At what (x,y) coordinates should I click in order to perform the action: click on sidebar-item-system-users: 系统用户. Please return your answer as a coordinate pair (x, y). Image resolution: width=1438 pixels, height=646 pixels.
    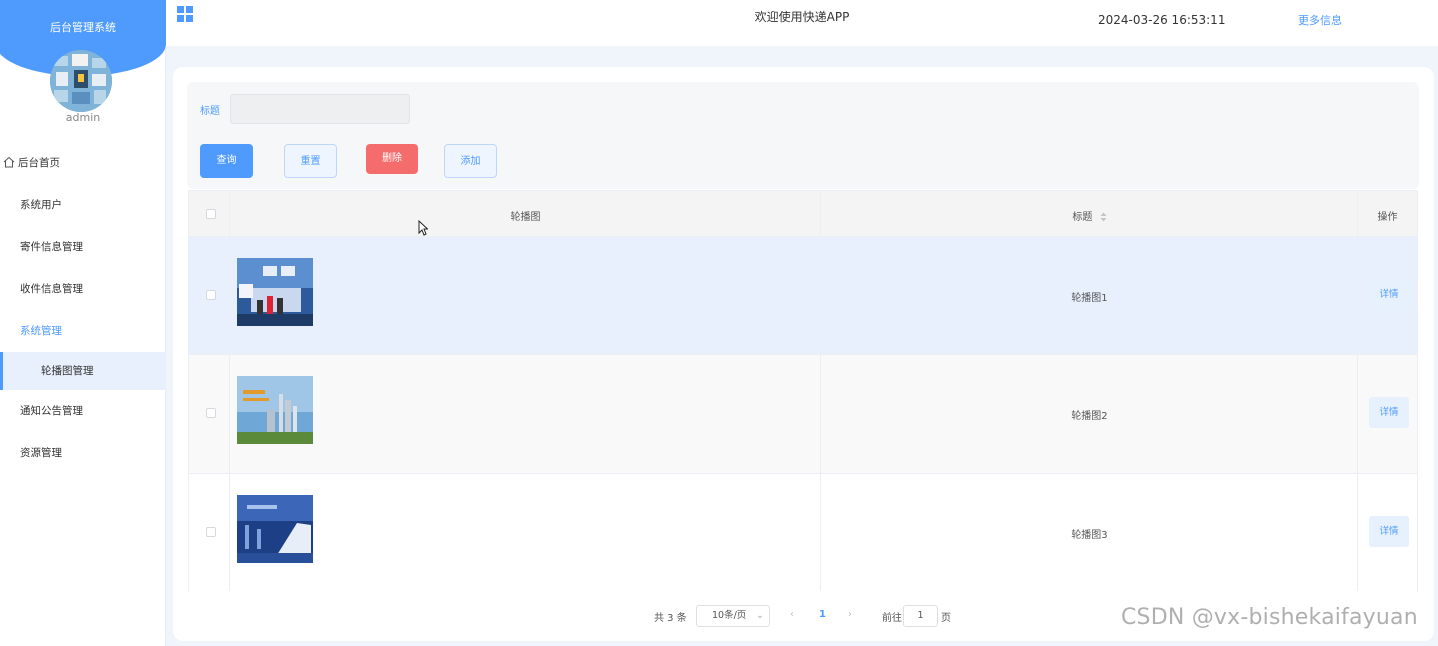
    Looking at the image, I should click on (83, 205).